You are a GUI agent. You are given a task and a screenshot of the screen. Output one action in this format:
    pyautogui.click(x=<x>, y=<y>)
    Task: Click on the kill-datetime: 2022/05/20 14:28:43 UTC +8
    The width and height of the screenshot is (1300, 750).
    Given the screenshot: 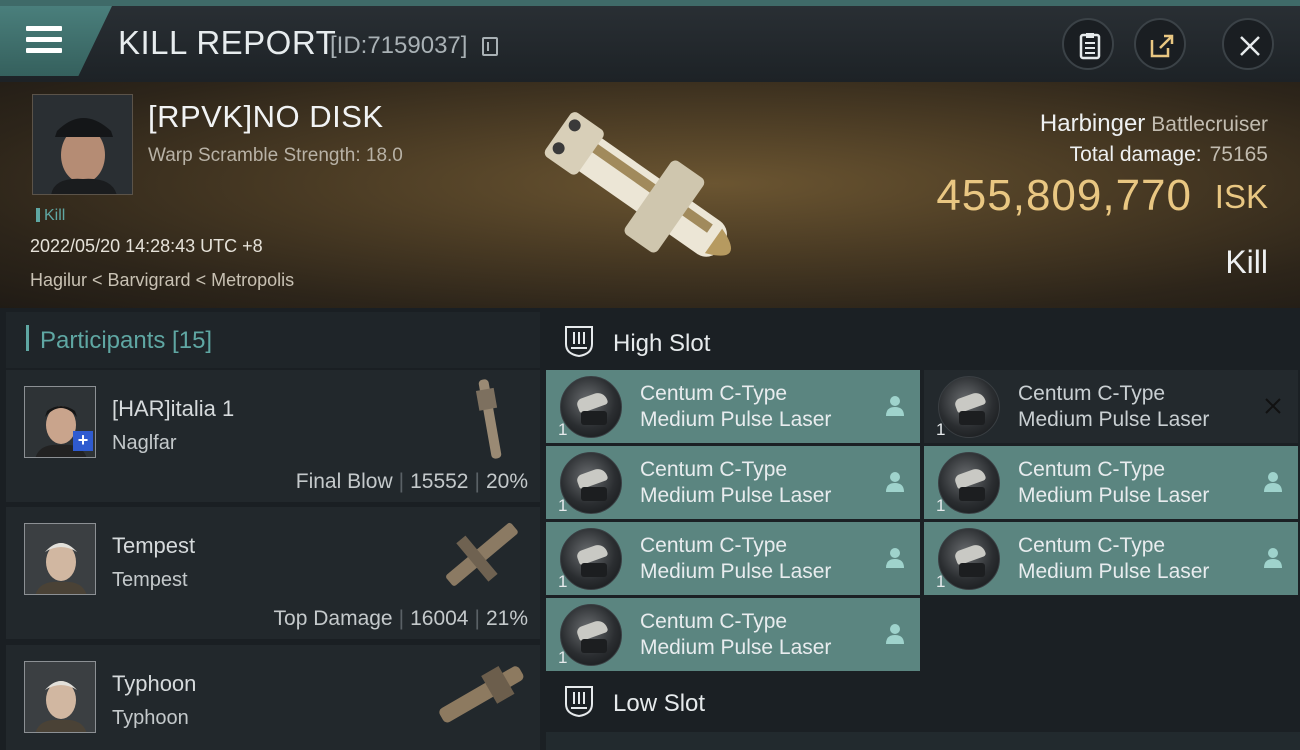 What is the action you would take?
    pyautogui.click(x=146, y=246)
    